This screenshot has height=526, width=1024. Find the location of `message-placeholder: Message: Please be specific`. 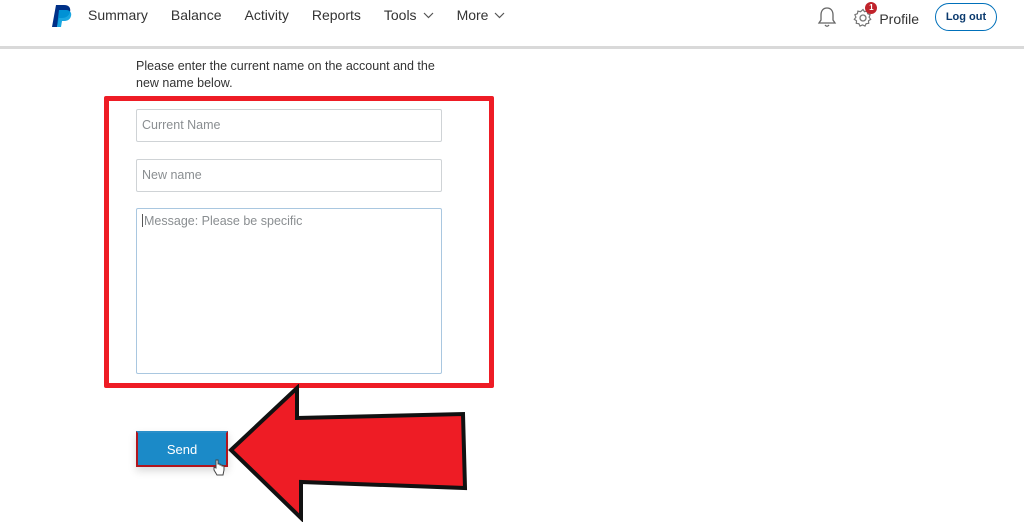

message-placeholder: Message: Please be specific is located at coordinates (223, 221).